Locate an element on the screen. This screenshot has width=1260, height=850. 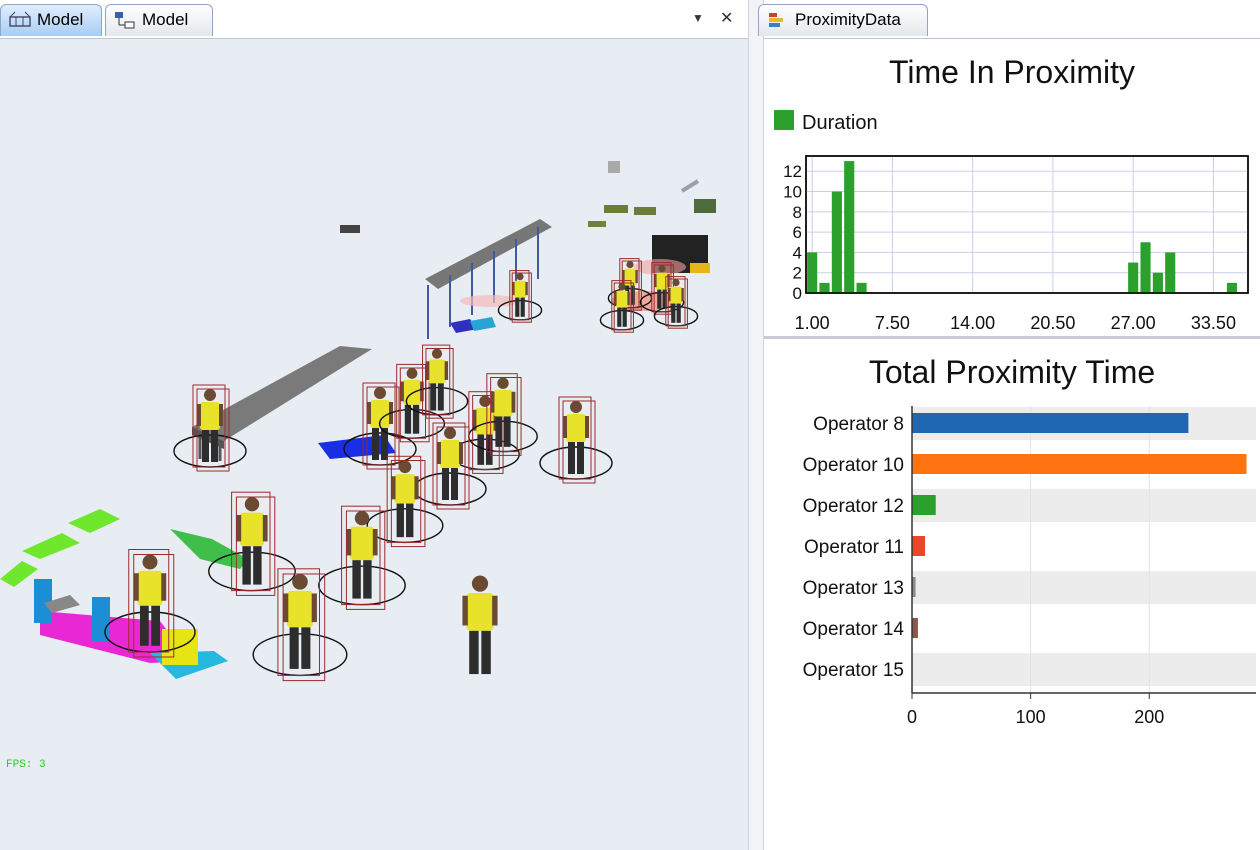
tab-dropdown-button: ▼ is located at coordinates (698, 18).